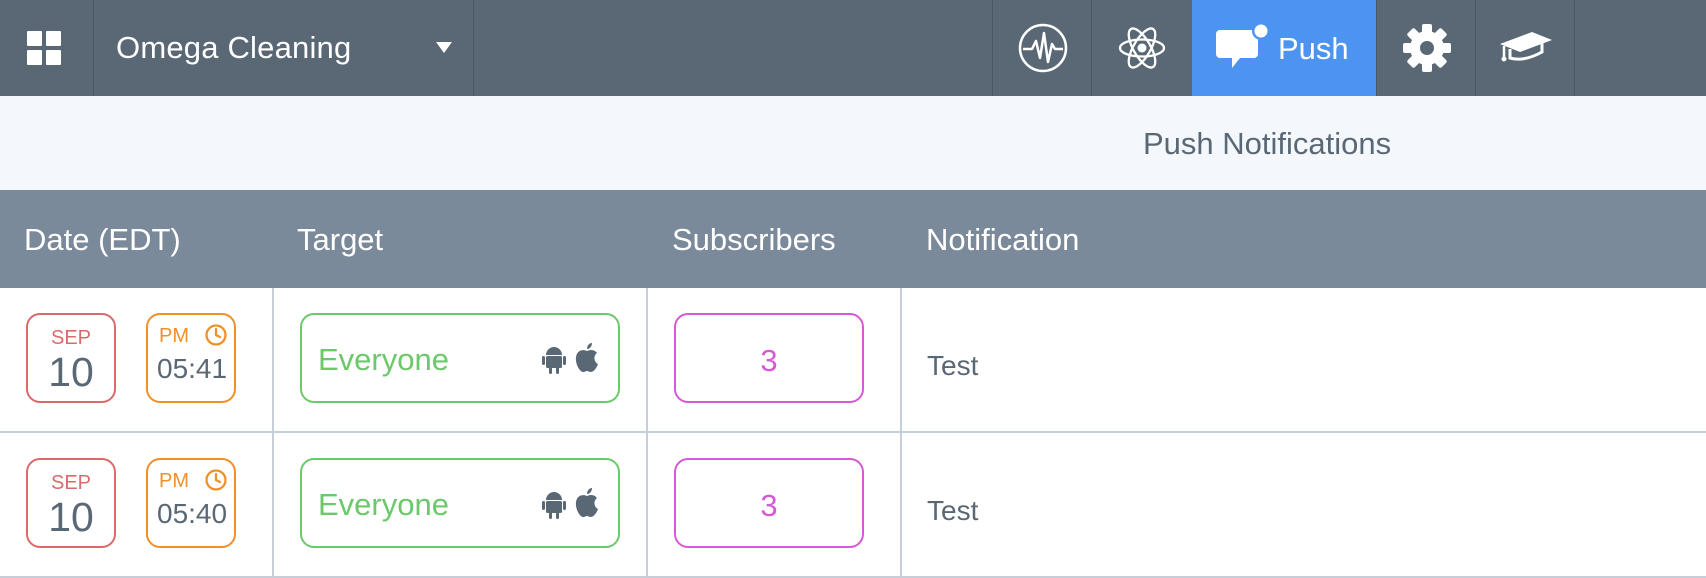 The height and width of the screenshot is (578, 1706). Describe the element at coordinates (192, 368) in the screenshot. I see `time-value: 05:41` at that location.